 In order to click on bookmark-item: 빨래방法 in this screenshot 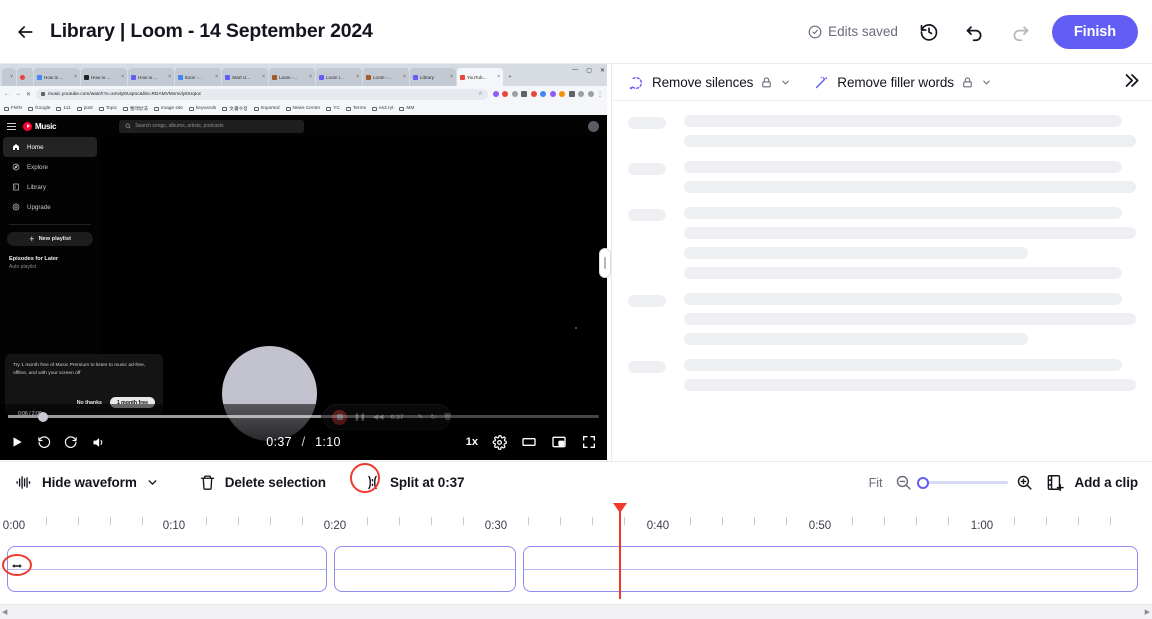, I will do `click(135, 108)`.